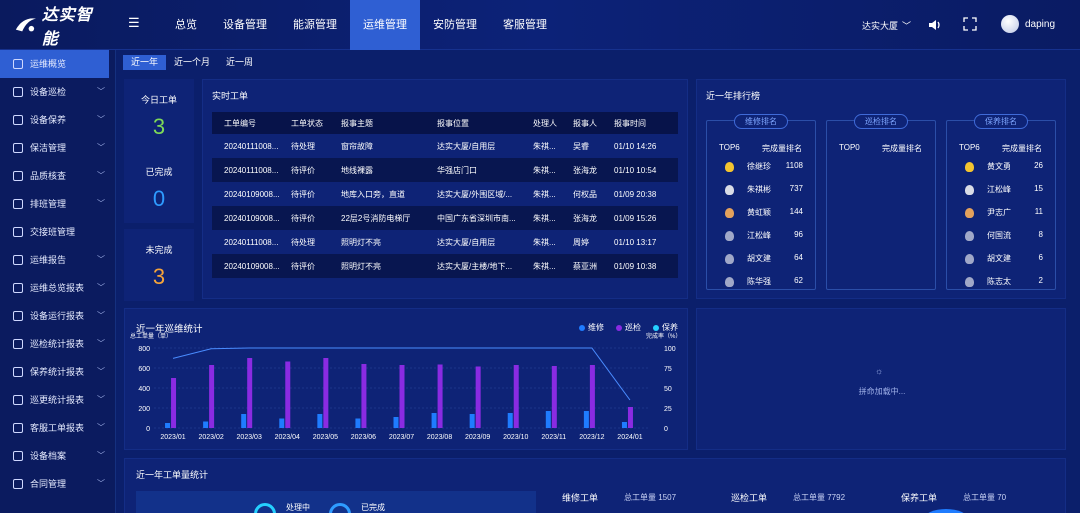 This screenshot has width=1080, height=513. I want to click on menu-toggle-icon: ☰, so click(134, 22).